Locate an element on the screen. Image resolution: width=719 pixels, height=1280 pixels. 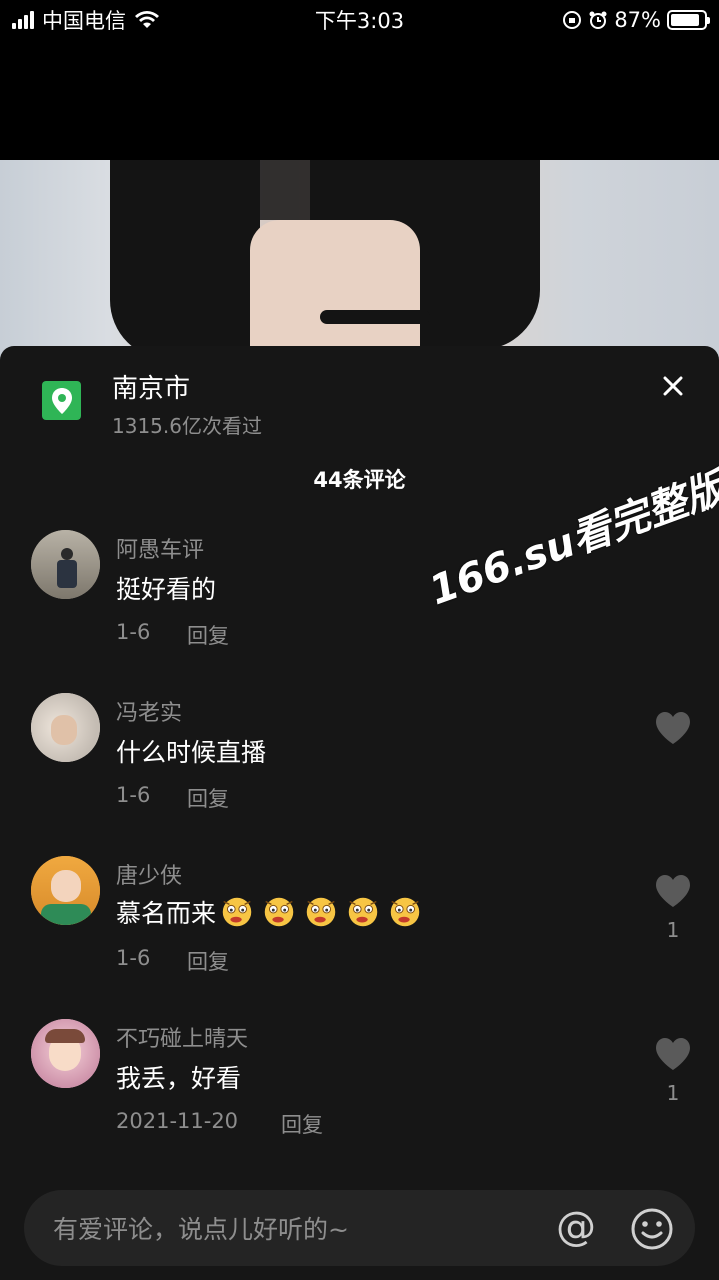
close-icon is located at coordinates (673, 386).